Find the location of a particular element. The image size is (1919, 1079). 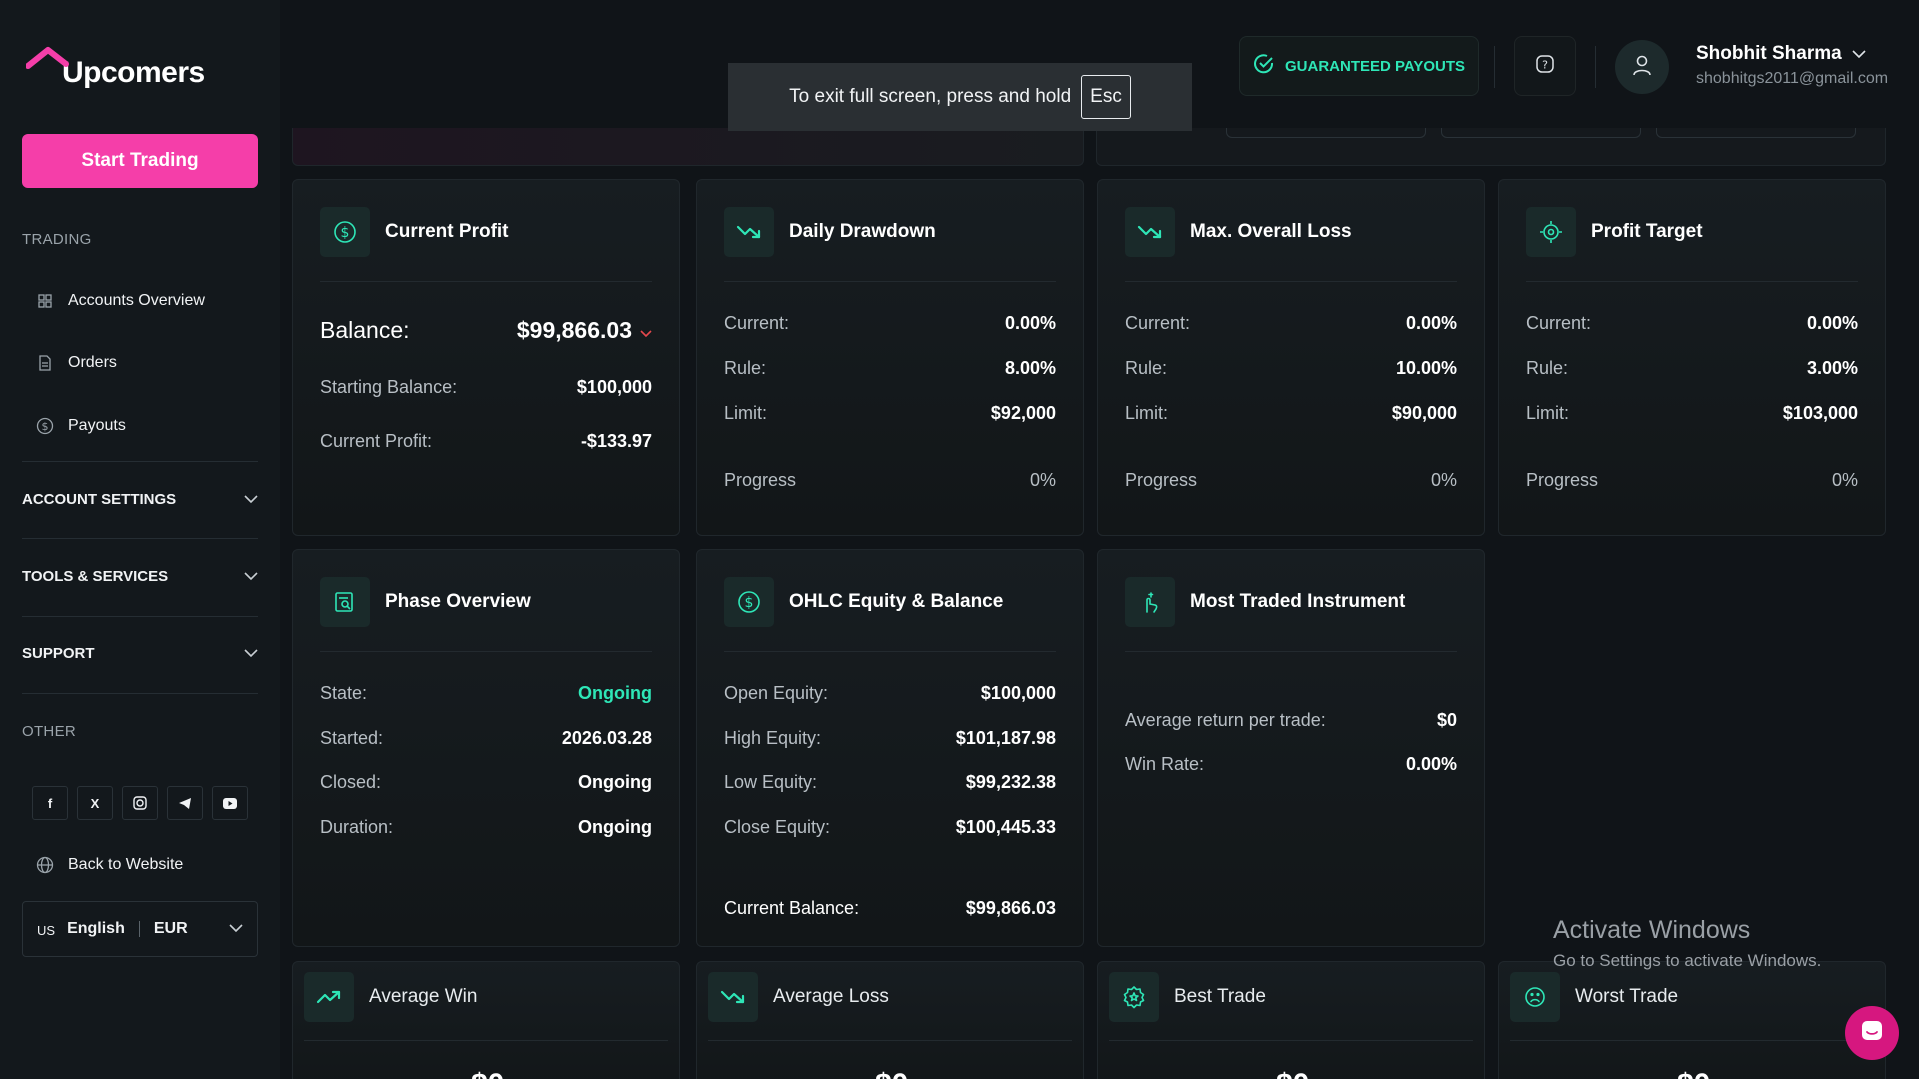

language-label: English is located at coordinates (96, 928).